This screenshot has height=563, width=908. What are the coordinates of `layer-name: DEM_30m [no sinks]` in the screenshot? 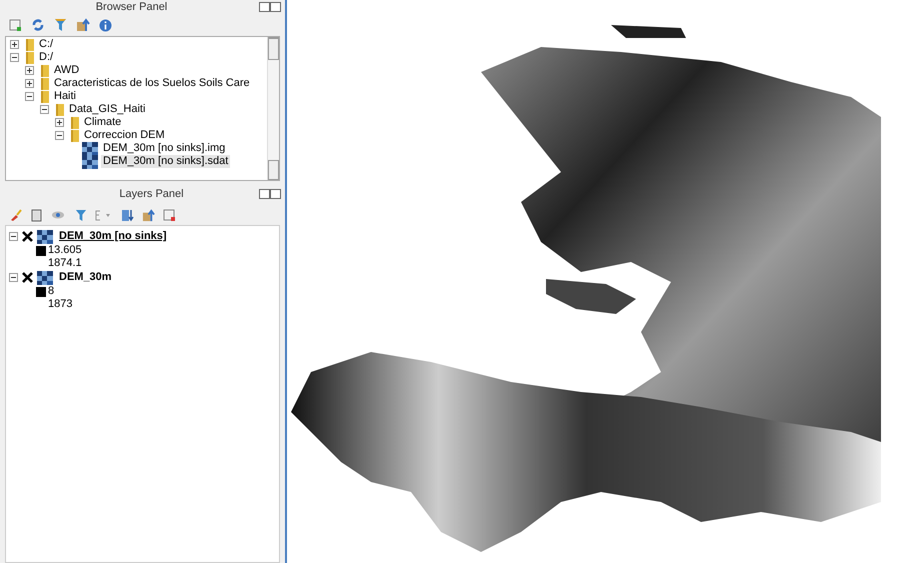 It's located at (113, 236).